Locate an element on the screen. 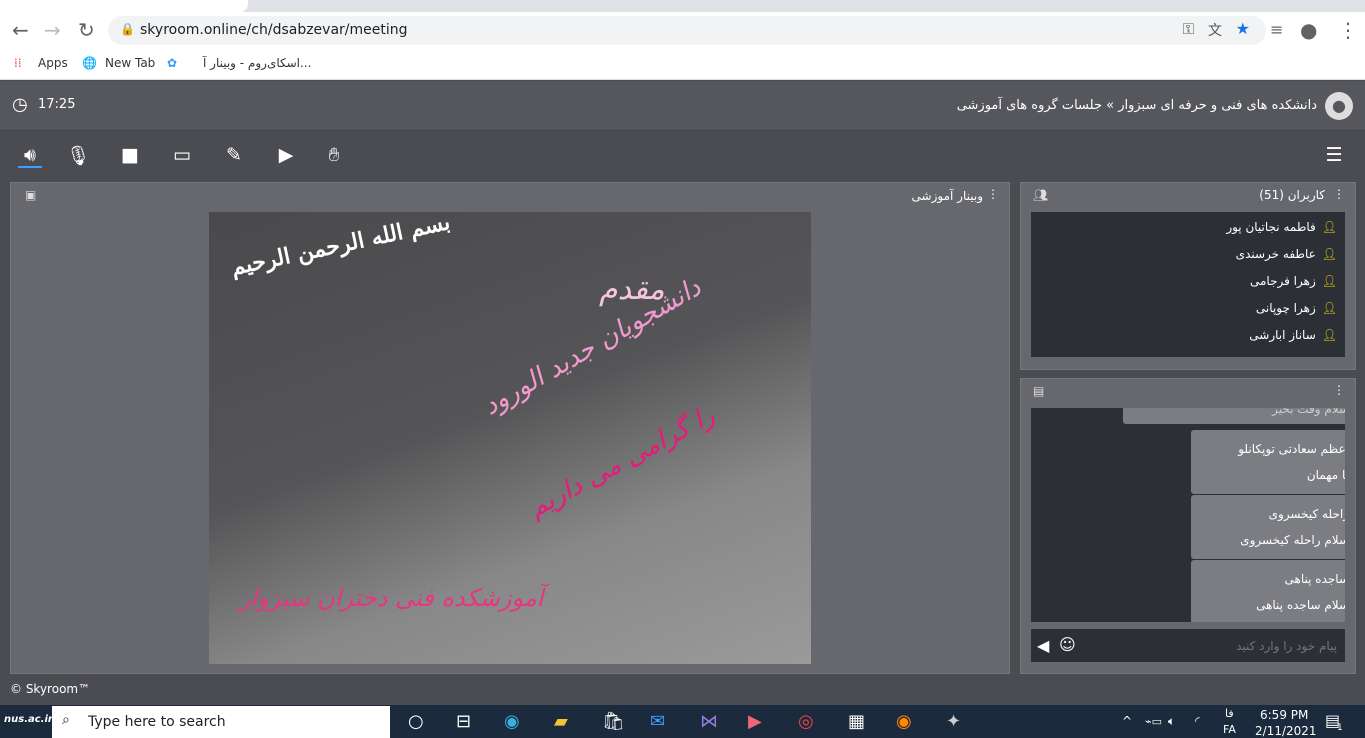  key-icon: ⚿ is located at coordinates (1188, 29).